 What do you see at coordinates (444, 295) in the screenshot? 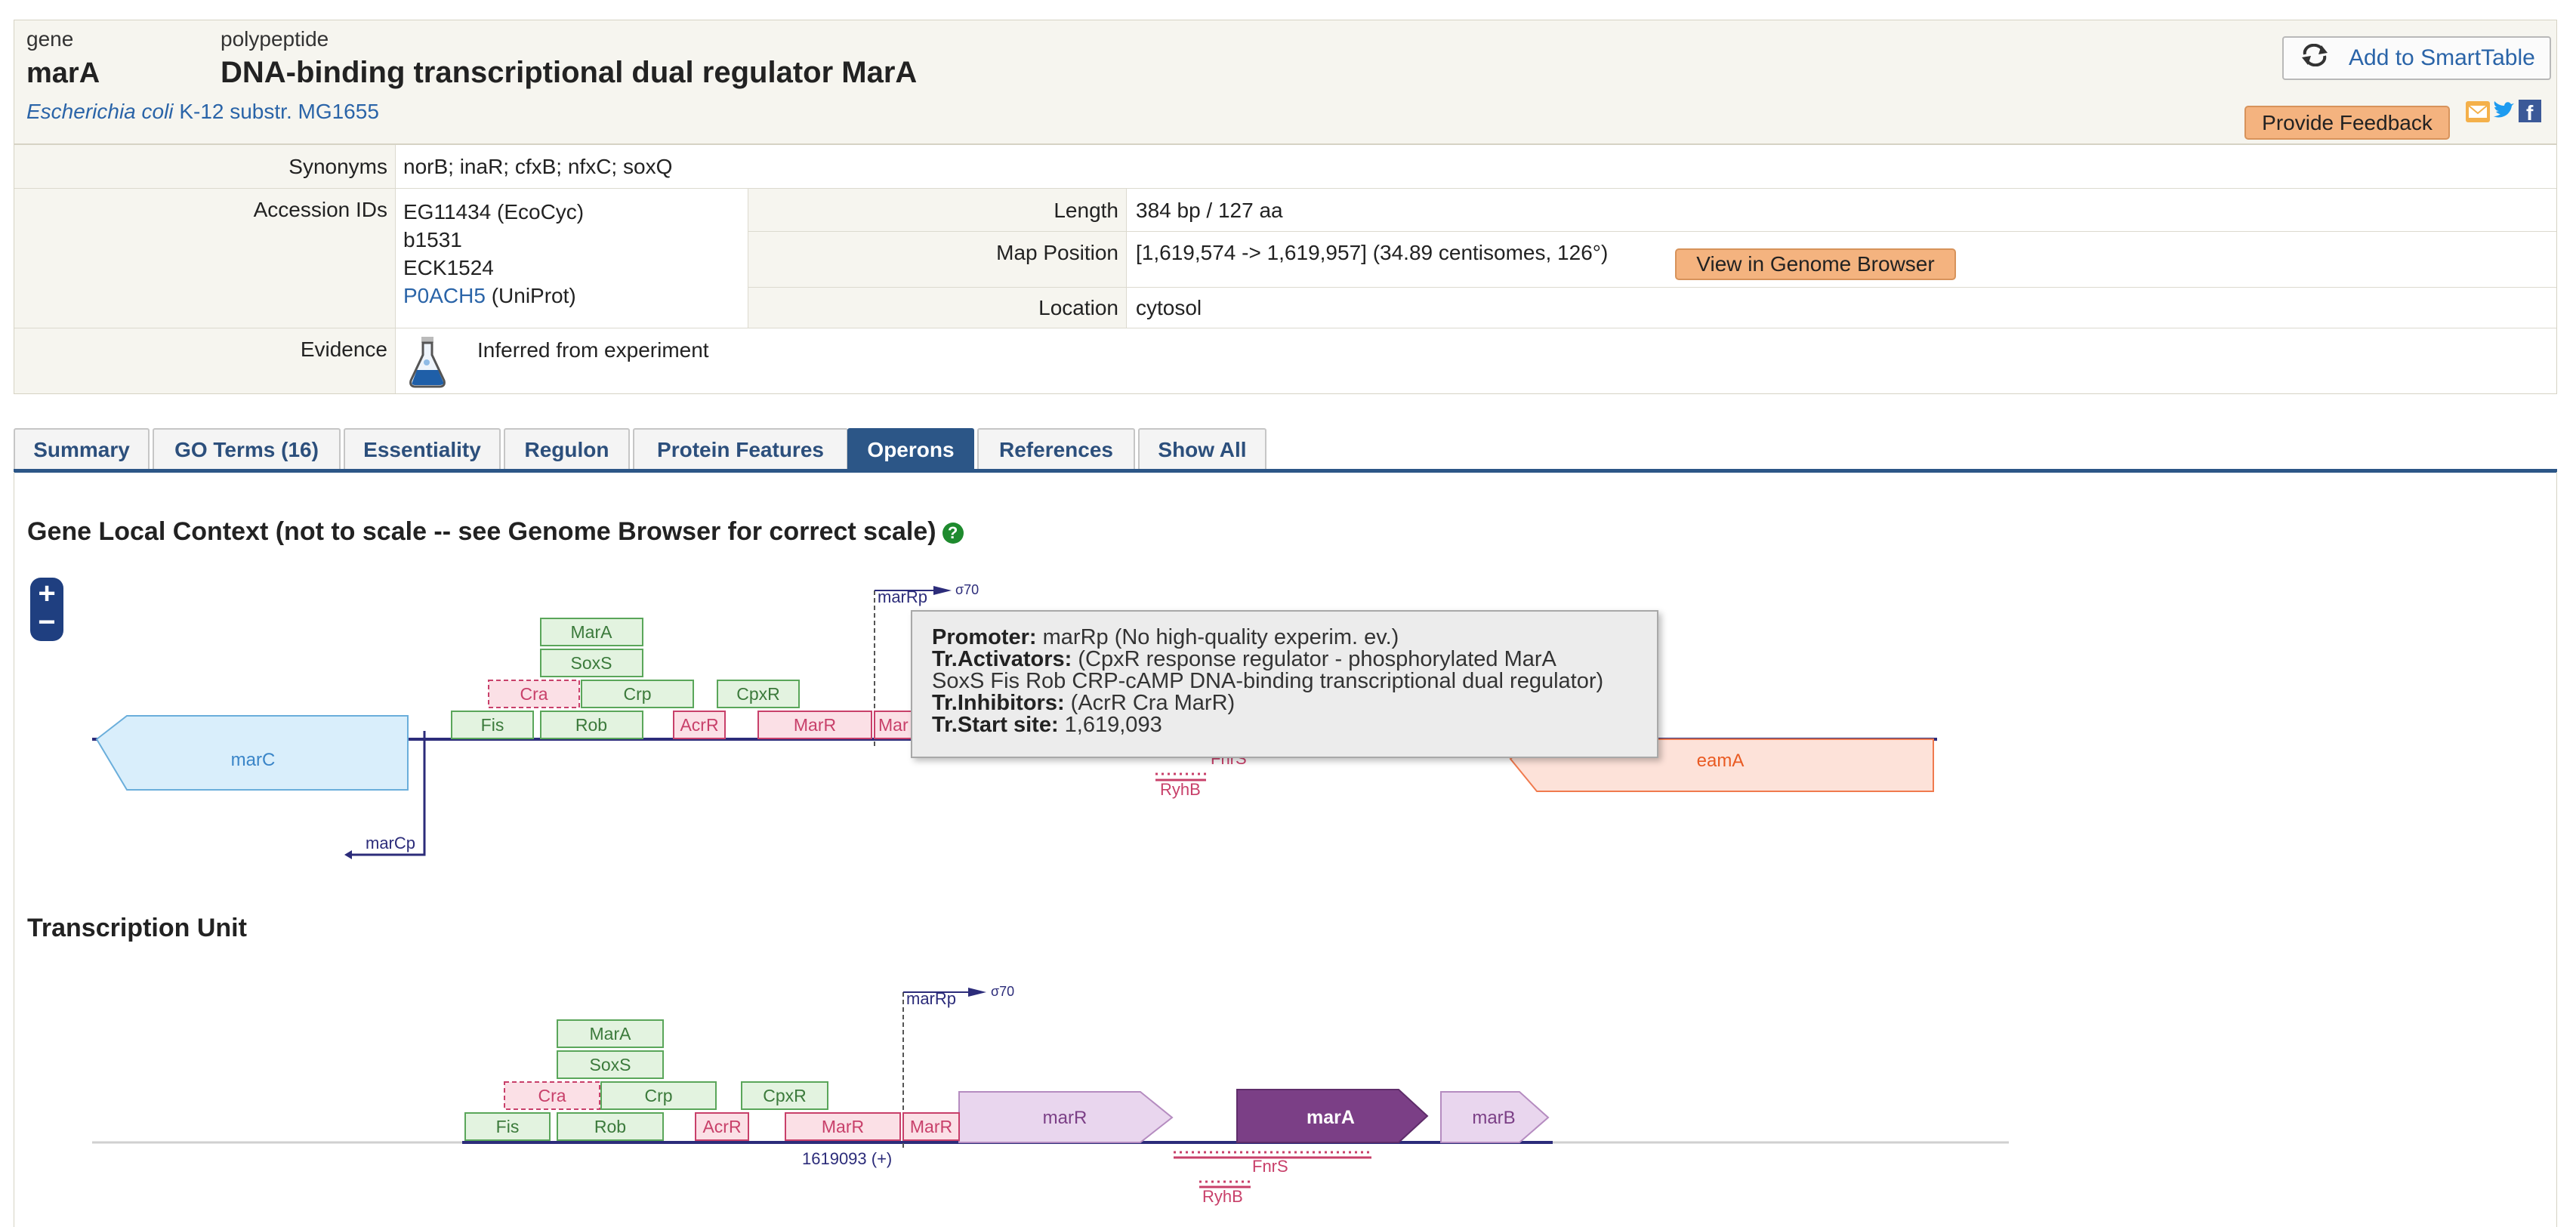
I see `uniprot-link: P0ACH5` at bounding box center [444, 295].